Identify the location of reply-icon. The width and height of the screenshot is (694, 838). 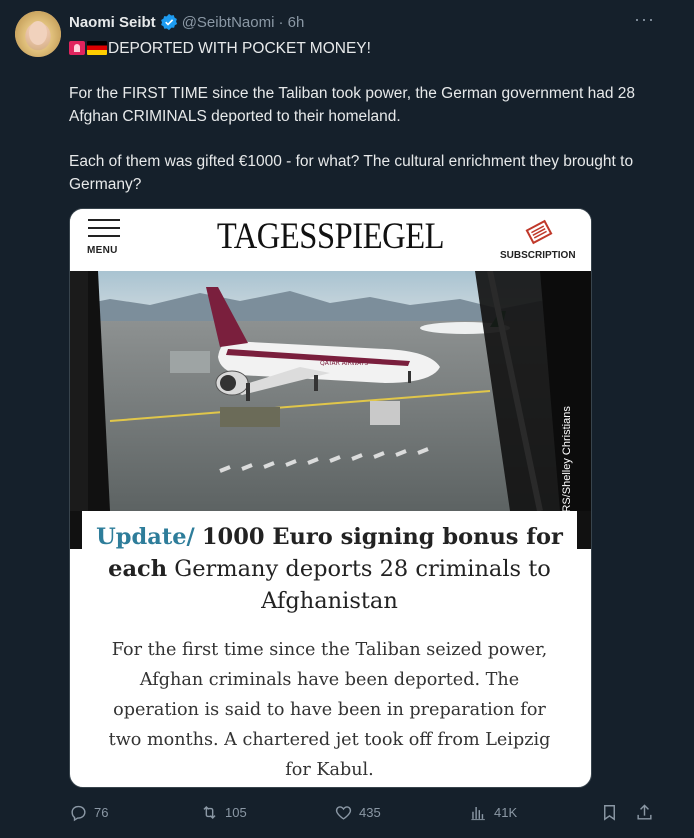
(78, 813).